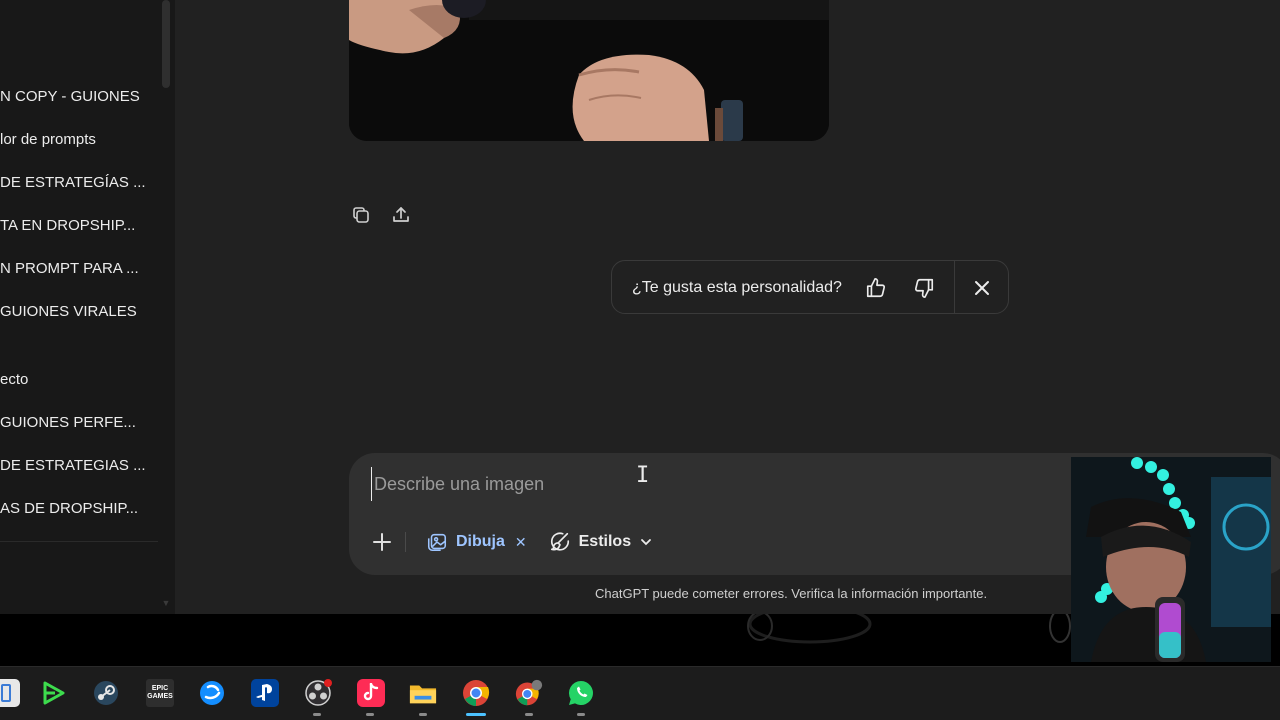 This screenshot has width=1280, height=720. What do you see at coordinates (643, 475) in the screenshot?
I see `text-cursor-icon: I` at bounding box center [643, 475].